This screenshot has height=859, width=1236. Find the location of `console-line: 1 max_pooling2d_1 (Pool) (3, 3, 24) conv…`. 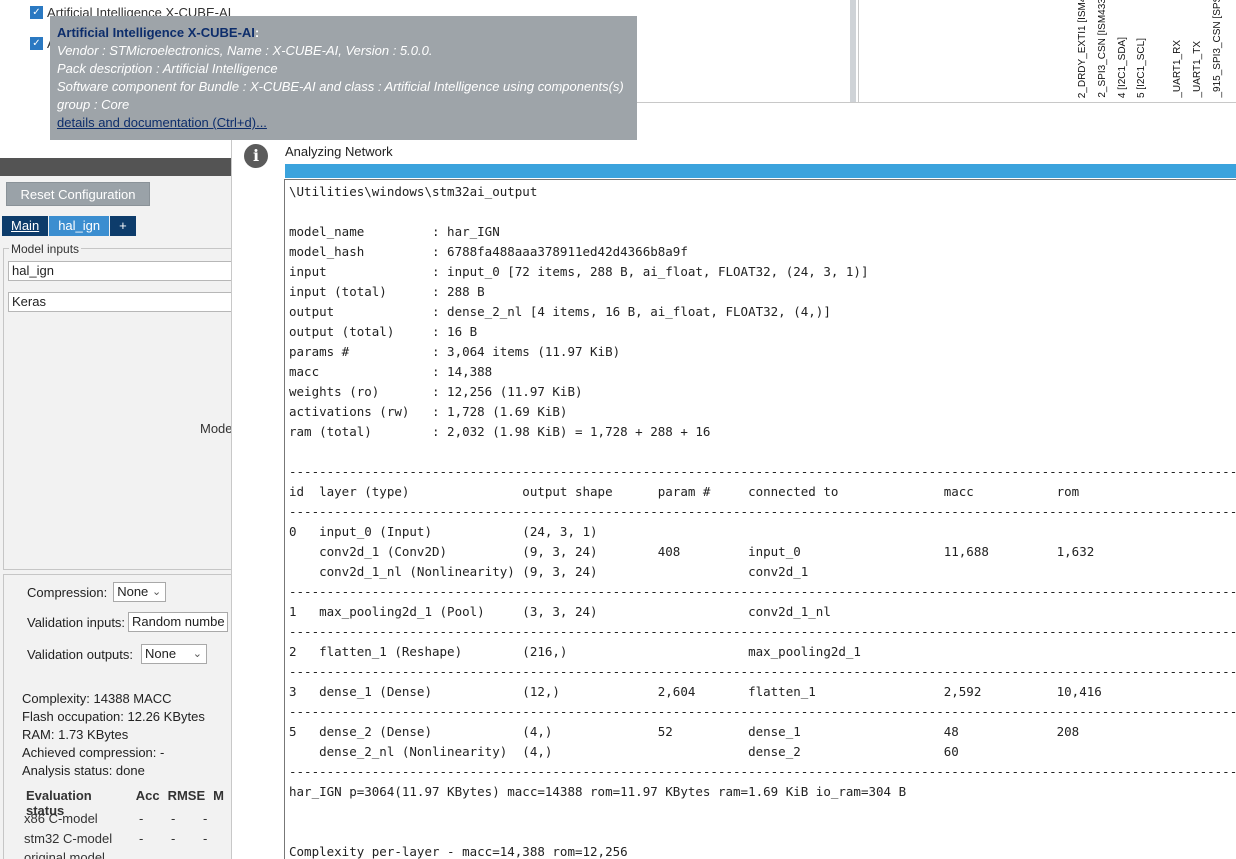

console-line: 1 max_pooling2d_1 (Pool) (3, 3, 24) conv… is located at coordinates (560, 611).